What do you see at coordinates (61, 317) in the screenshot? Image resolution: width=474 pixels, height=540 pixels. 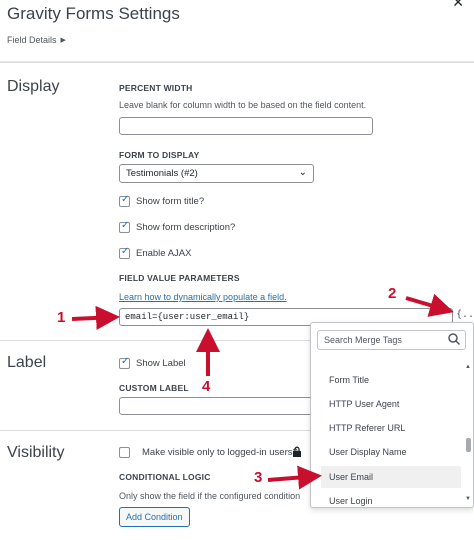 I see `annotation-number-1: 1` at bounding box center [61, 317].